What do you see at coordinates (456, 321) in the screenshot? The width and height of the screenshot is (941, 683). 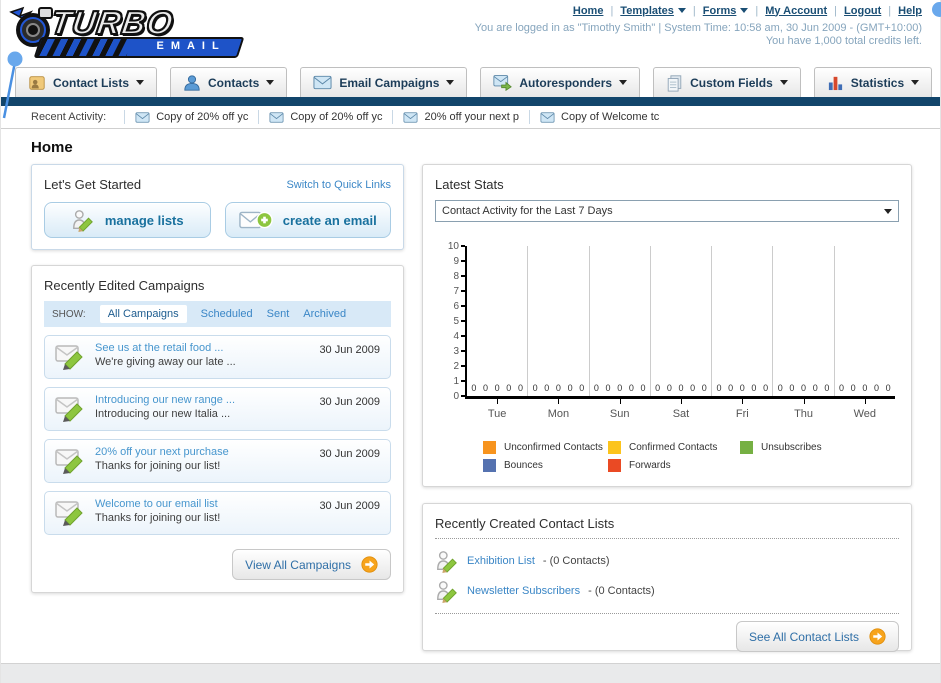 I see `y-axis-label: 5` at bounding box center [456, 321].